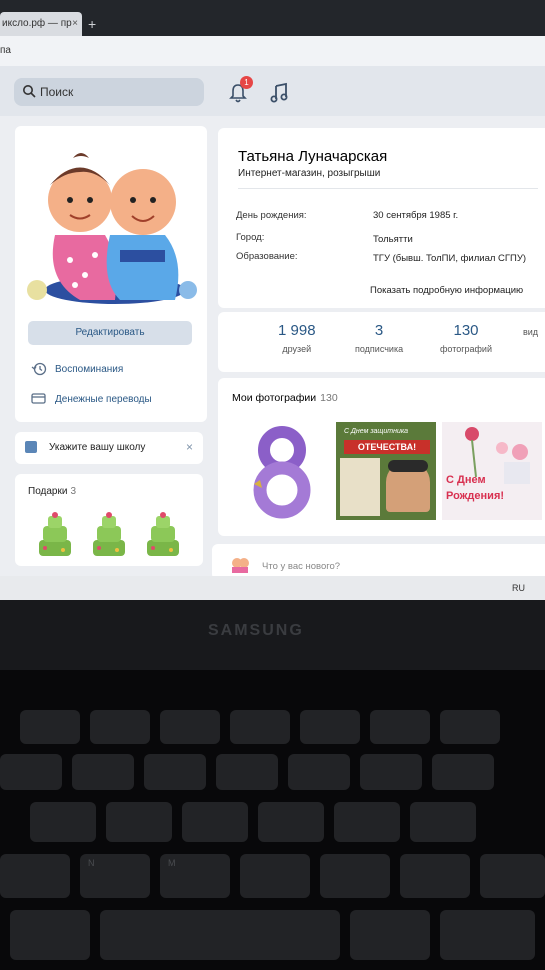 The height and width of the screenshot is (970, 545). Describe the element at coordinates (466, 349) in the screenshot. I see `stat-label: фотографий` at that location.